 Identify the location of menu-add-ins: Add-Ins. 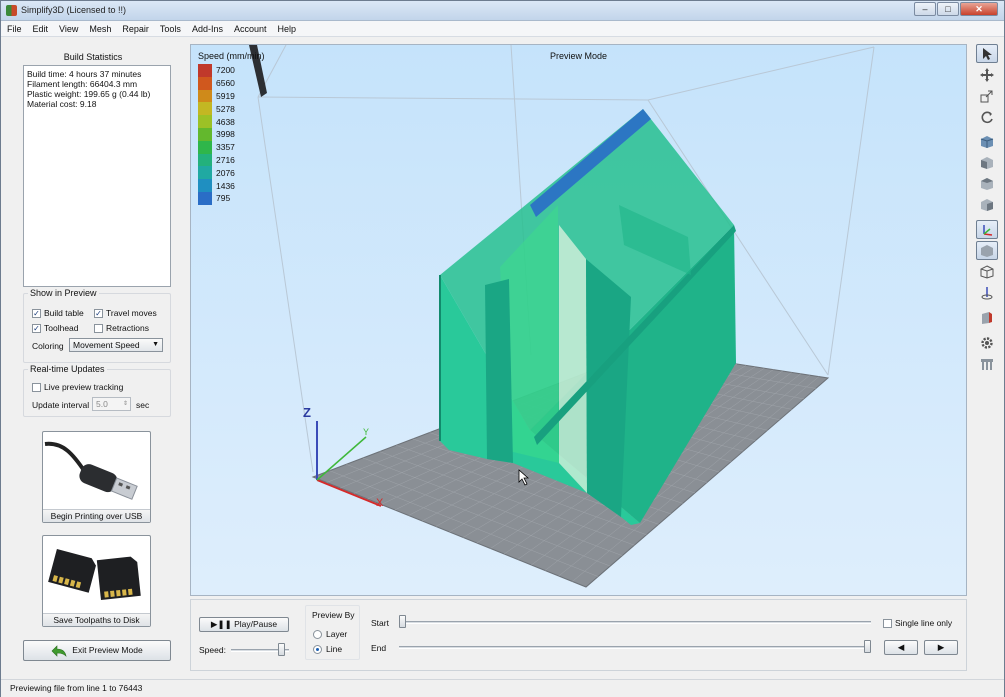
(207, 29).